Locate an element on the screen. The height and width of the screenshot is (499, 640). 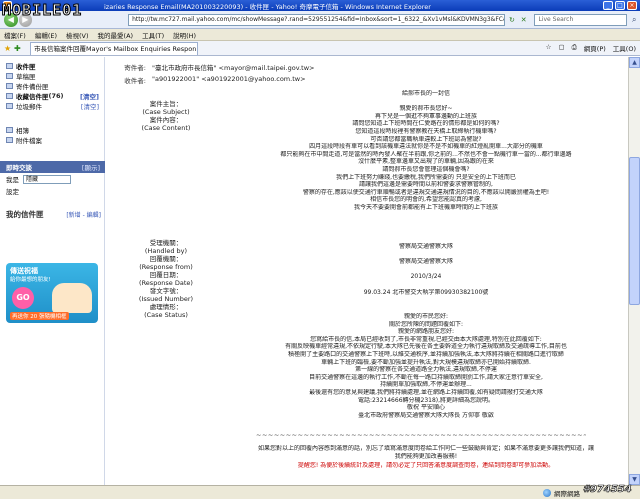
content-line: 親愛的市民您好: is located at coordinates (426, 316).